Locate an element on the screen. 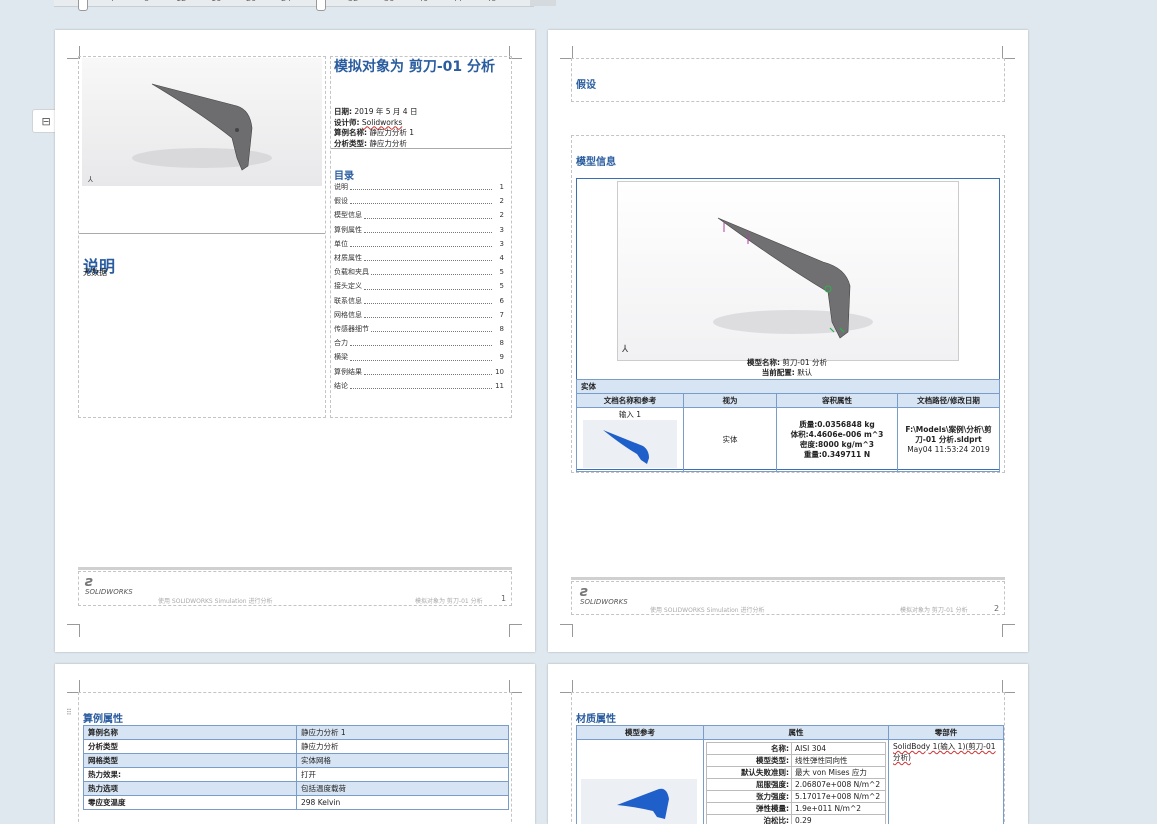 The width and height of the screenshot is (1157, 824). table-row: 热力效果:打开 is located at coordinates (296, 775).